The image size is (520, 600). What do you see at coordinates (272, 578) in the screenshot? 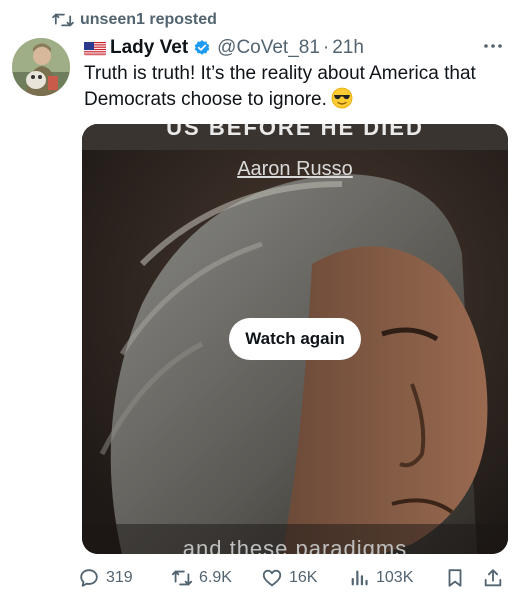
I see `heart-icon` at bounding box center [272, 578].